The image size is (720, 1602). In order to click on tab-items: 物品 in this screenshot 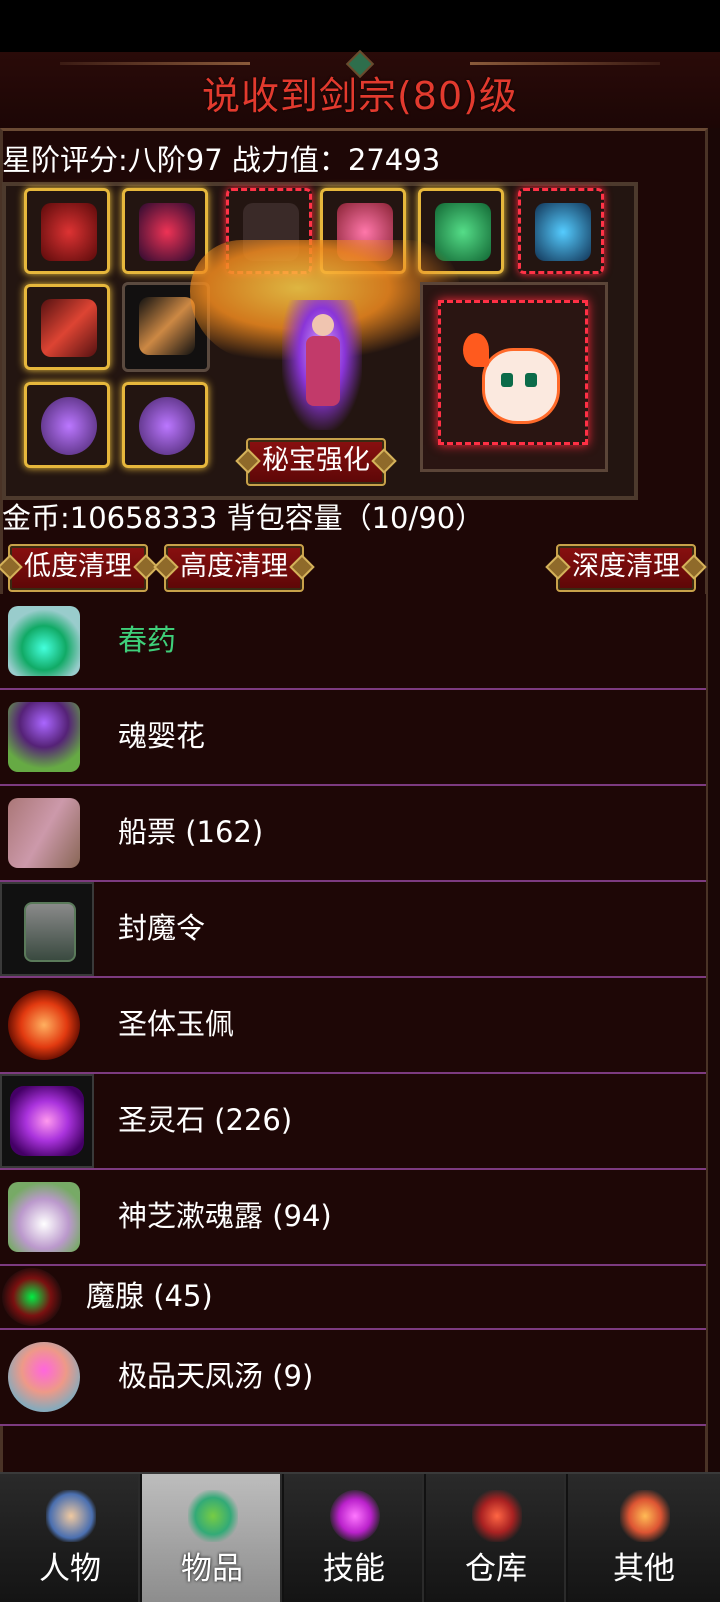, I will do `click(212, 1538)`.